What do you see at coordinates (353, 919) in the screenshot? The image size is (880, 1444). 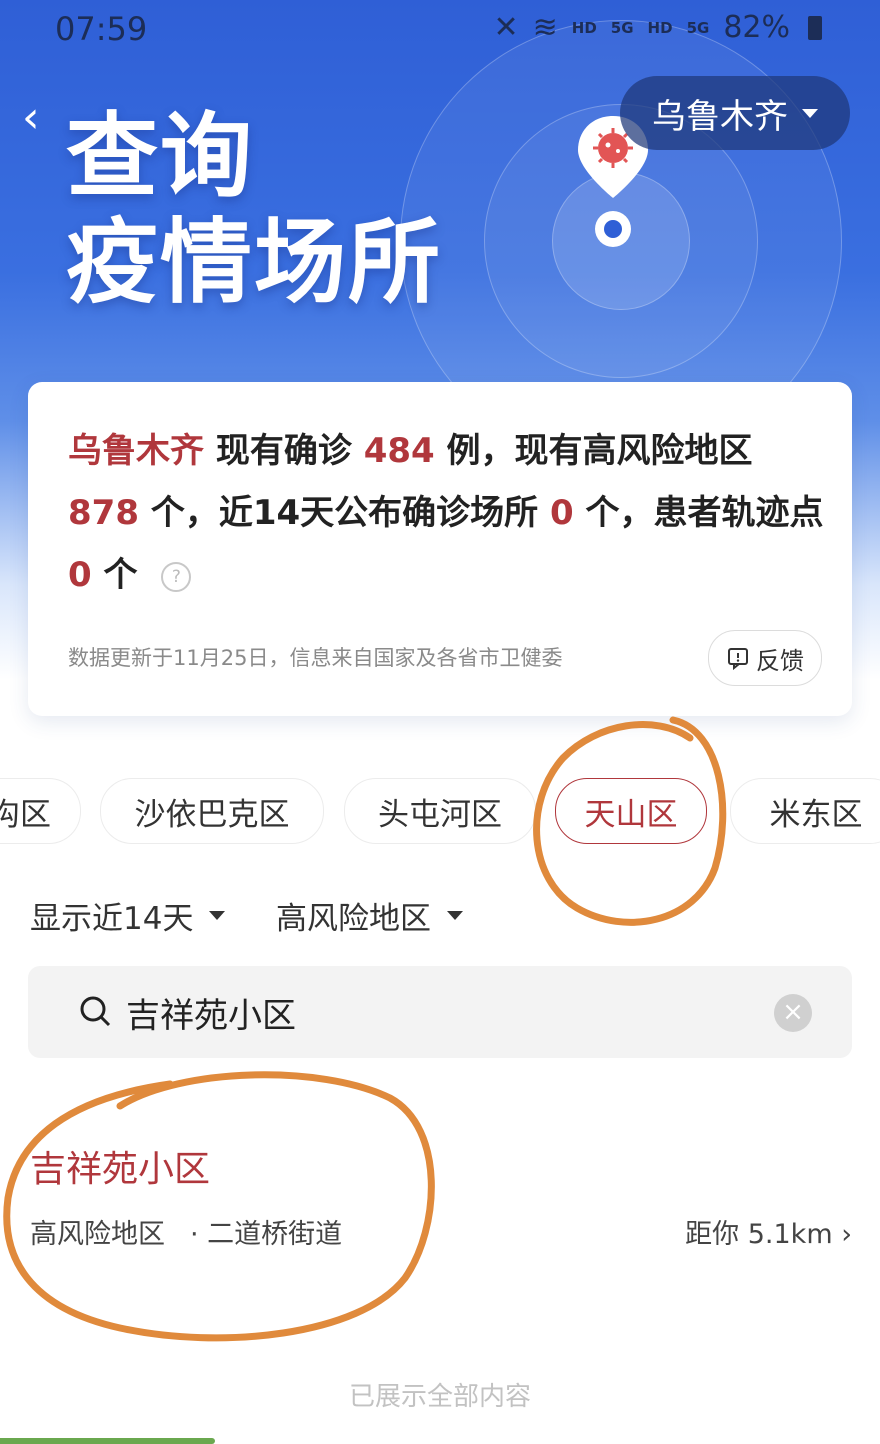 I see `risk-level-label: 高风险地区` at bounding box center [353, 919].